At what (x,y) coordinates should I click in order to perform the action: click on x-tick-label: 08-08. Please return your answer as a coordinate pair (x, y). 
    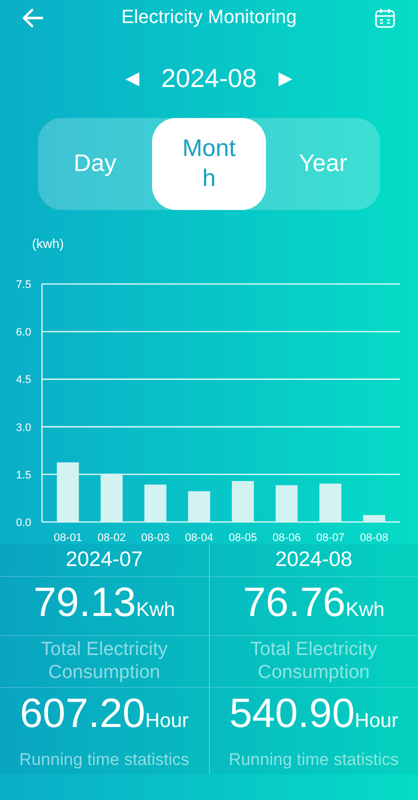
    Looking at the image, I should click on (374, 538).